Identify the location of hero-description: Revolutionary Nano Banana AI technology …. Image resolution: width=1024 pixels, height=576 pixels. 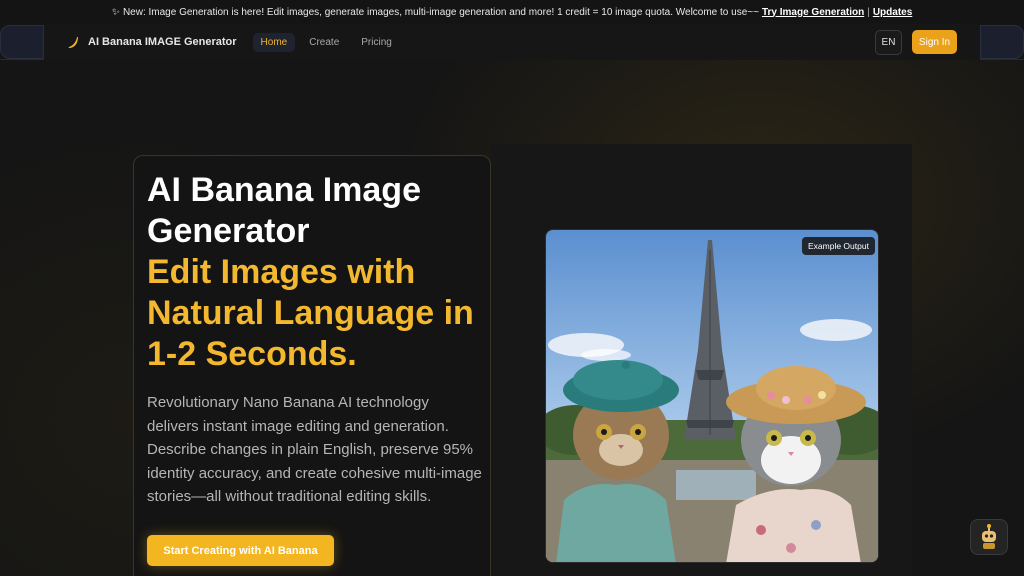
(314, 449).